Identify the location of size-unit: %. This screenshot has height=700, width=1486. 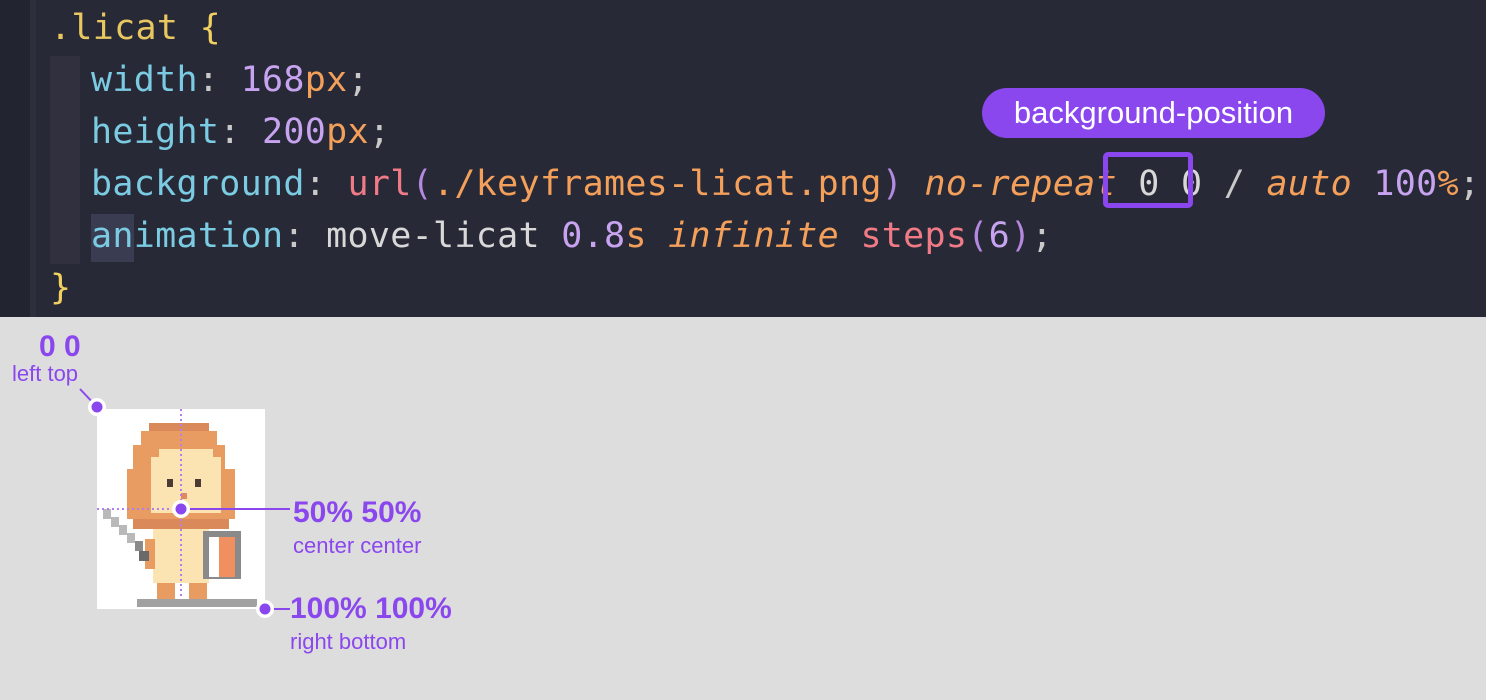
(1448, 184).